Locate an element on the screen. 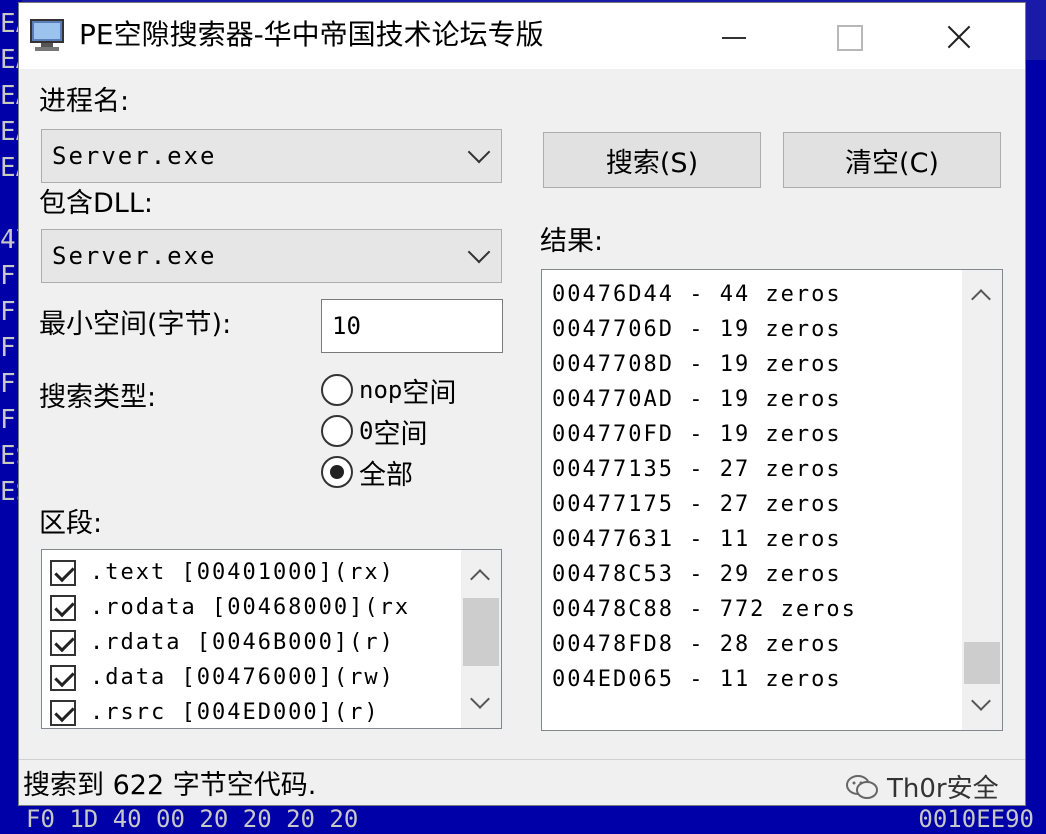 This screenshot has width=1046, height=834. section-item: .data [00476000](rw) is located at coordinates (222, 677).